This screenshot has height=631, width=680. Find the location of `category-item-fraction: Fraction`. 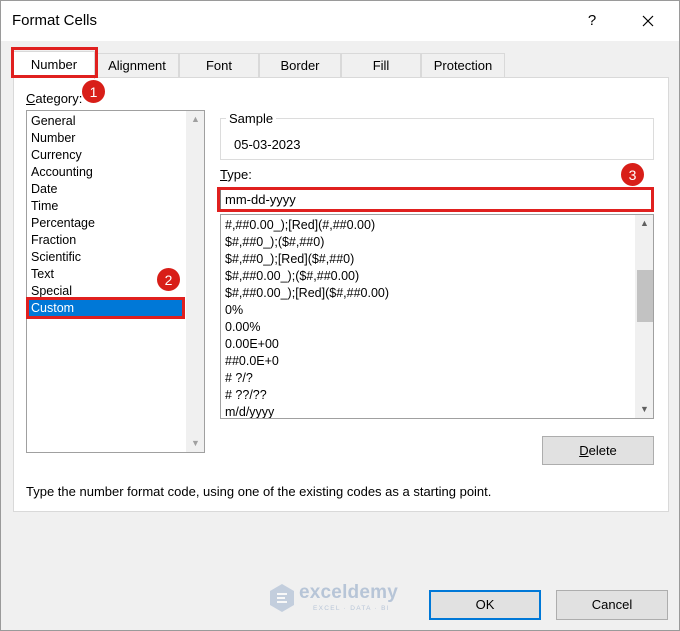

category-item-fraction: Fraction is located at coordinates (115, 240).